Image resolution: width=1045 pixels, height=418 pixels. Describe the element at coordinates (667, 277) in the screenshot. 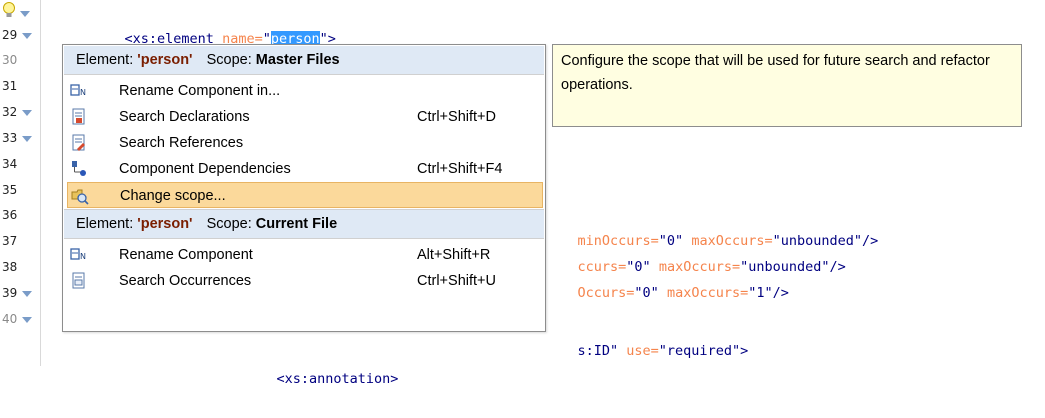

I see `code-line: Occurs="0" maxOccurs="1"/>` at that location.